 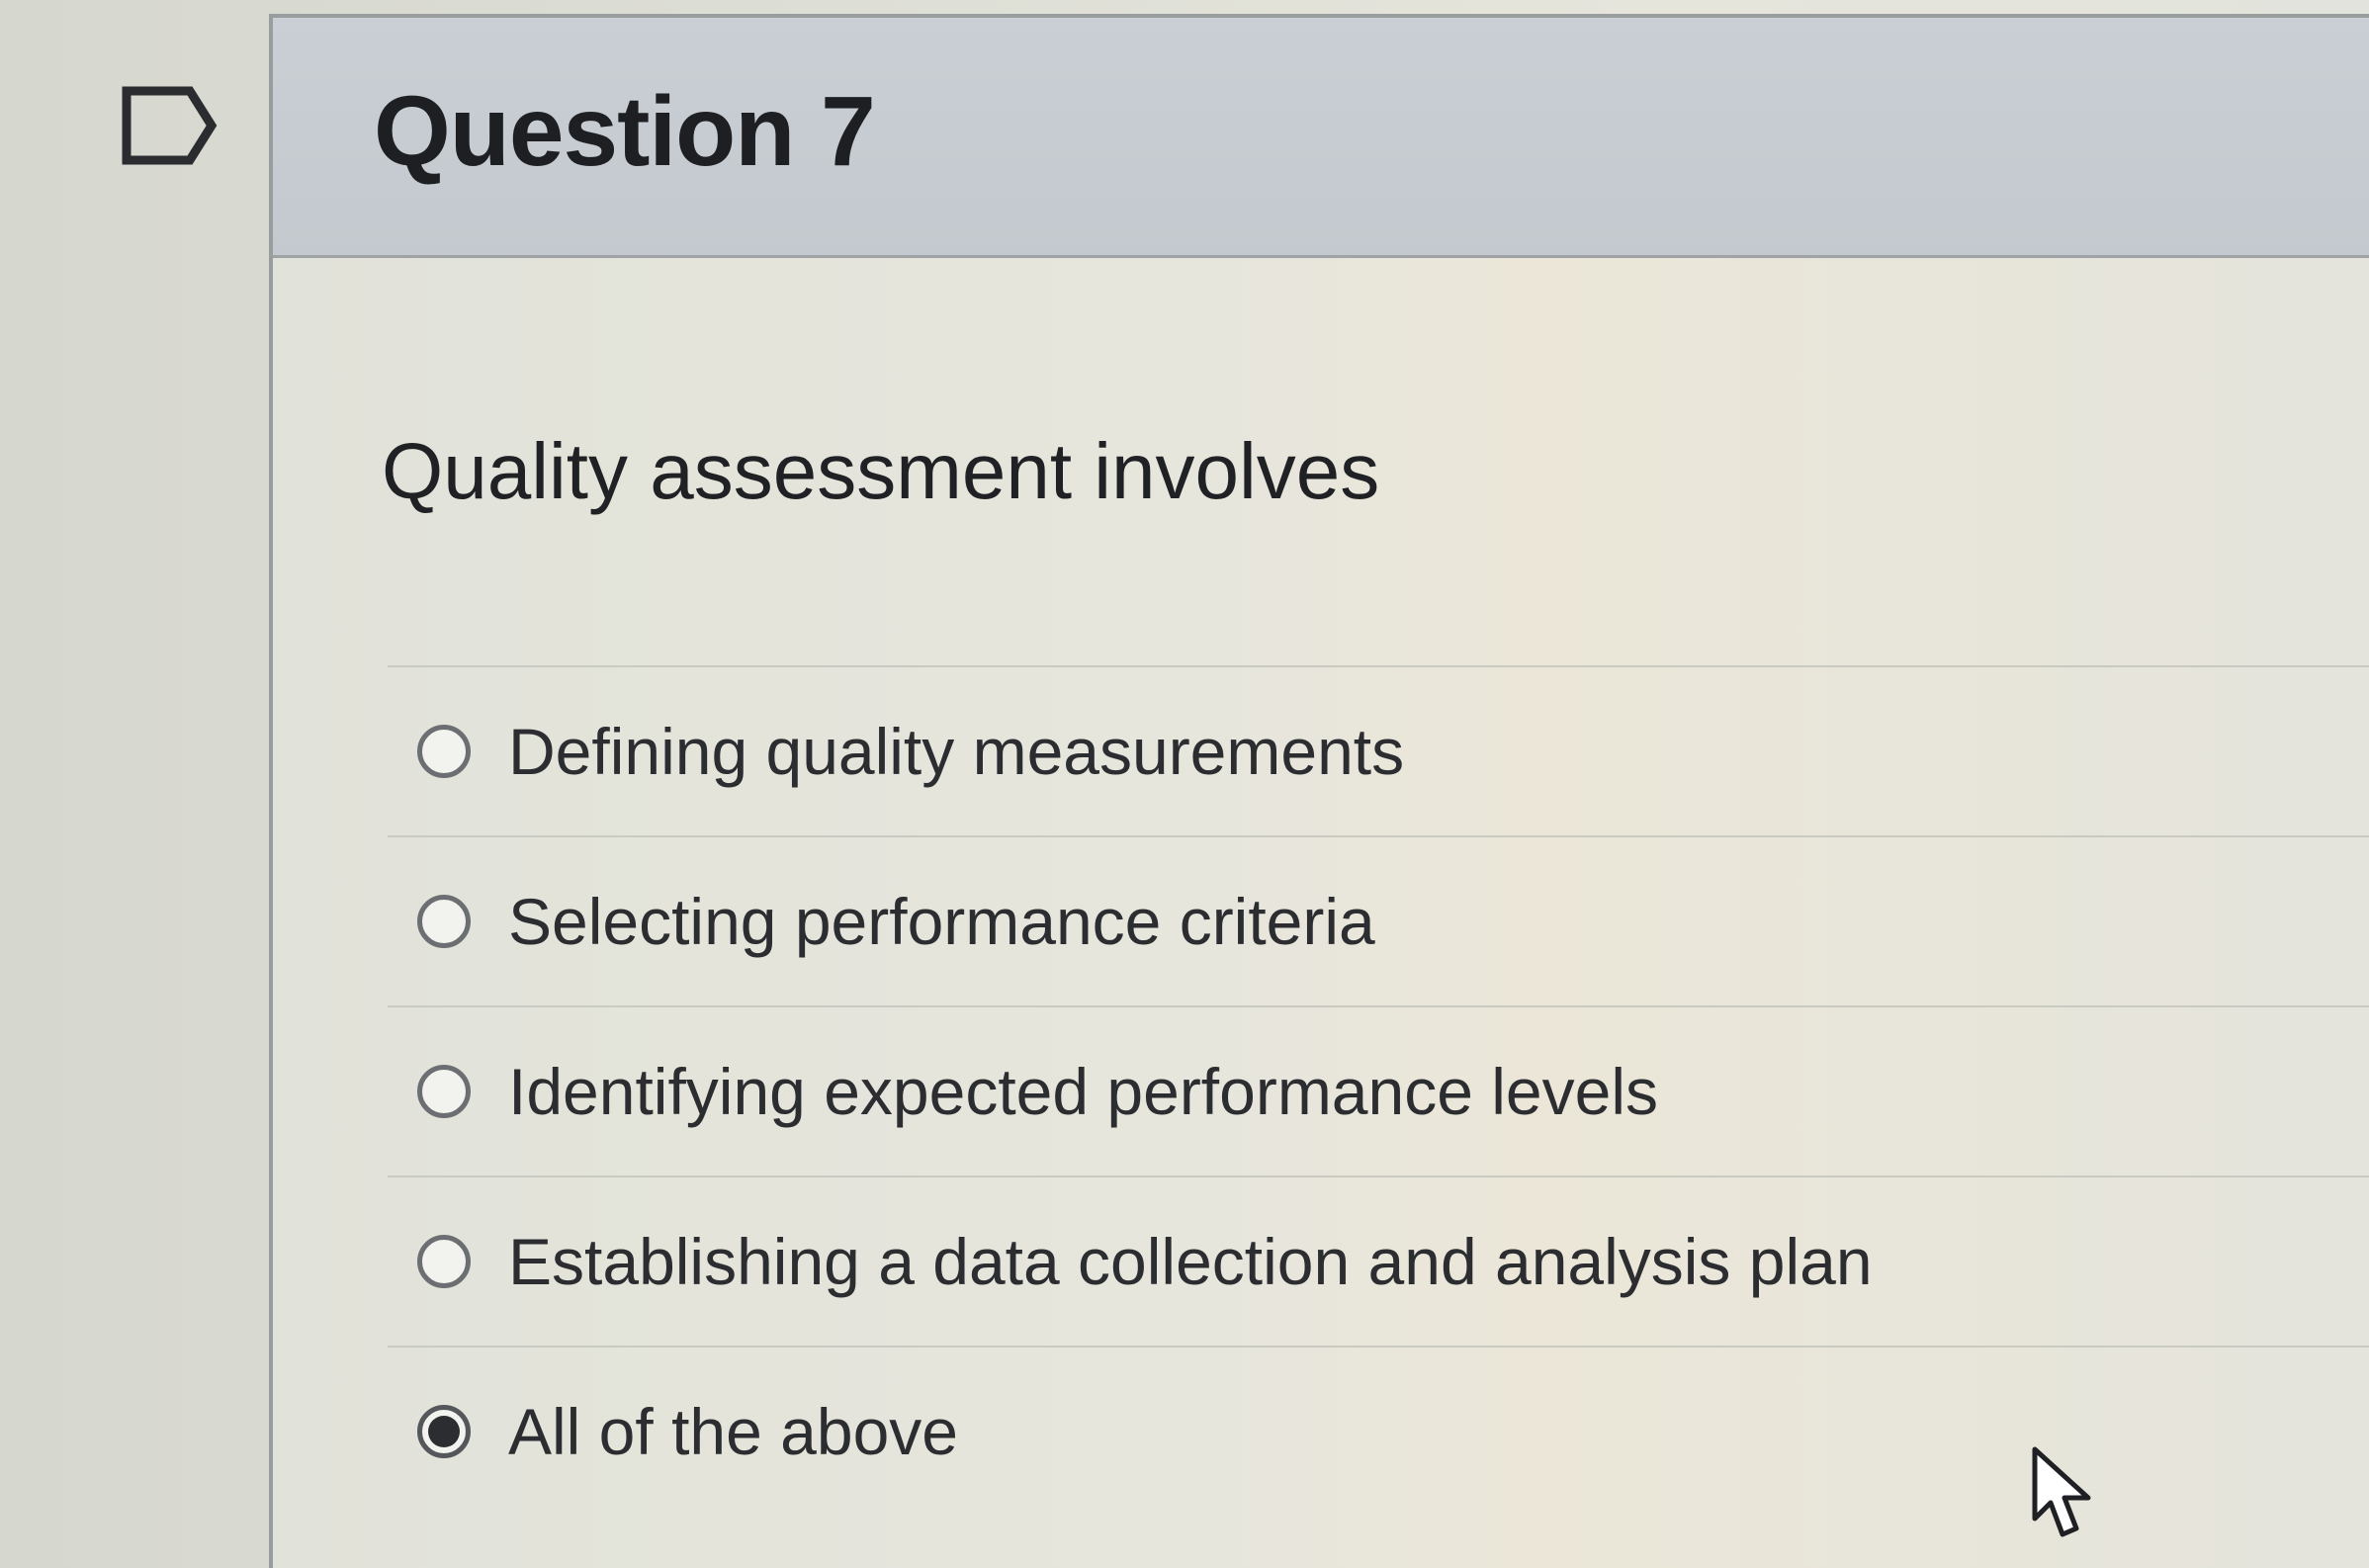 What do you see at coordinates (733, 1431) in the screenshot?
I see `answer-label: All of the above` at bounding box center [733, 1431].